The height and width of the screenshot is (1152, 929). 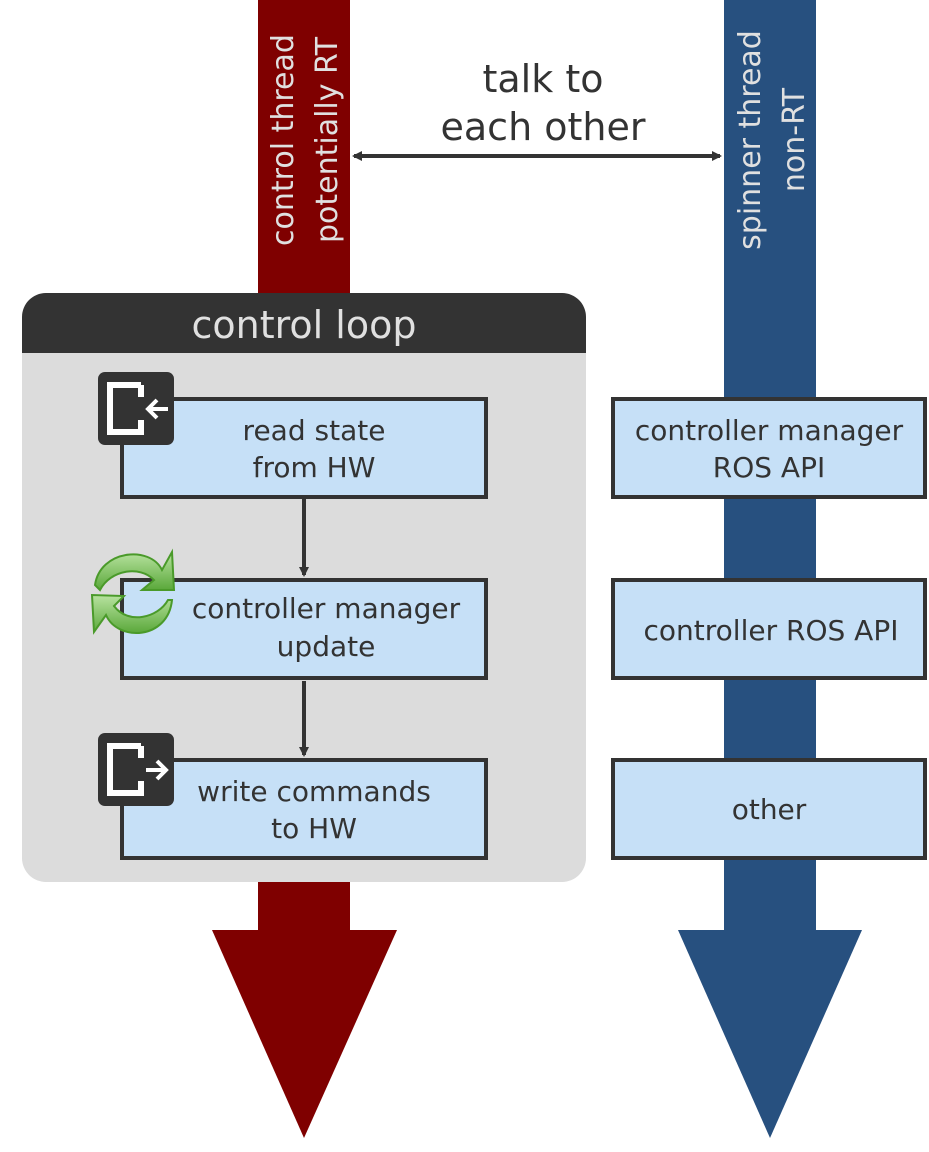 I want to click on control-thread-sublabel: potentially RT, so click(x=327, y=139).